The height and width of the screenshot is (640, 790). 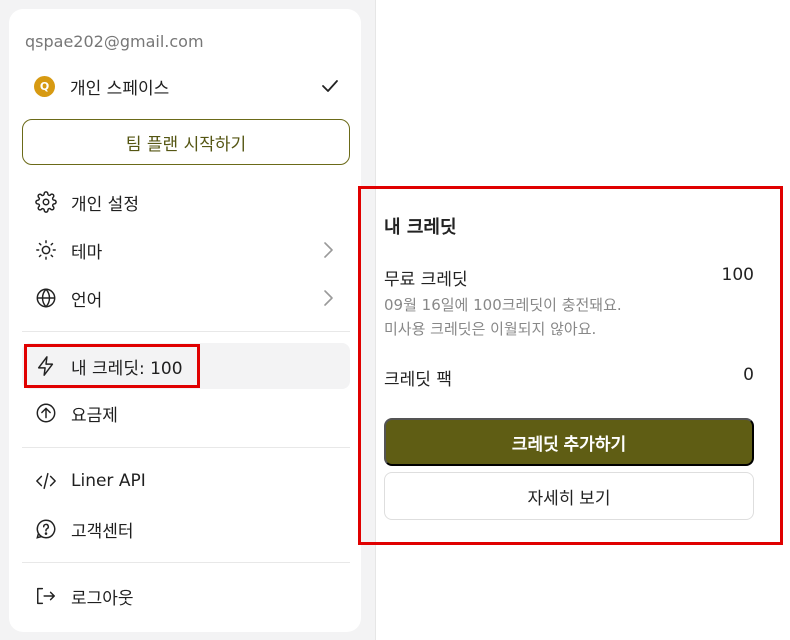 What do you see at coordinates (569, 496) in the screenshot?
I see `view-details-button: 자세히 보기` at bounding box center [569, 496].